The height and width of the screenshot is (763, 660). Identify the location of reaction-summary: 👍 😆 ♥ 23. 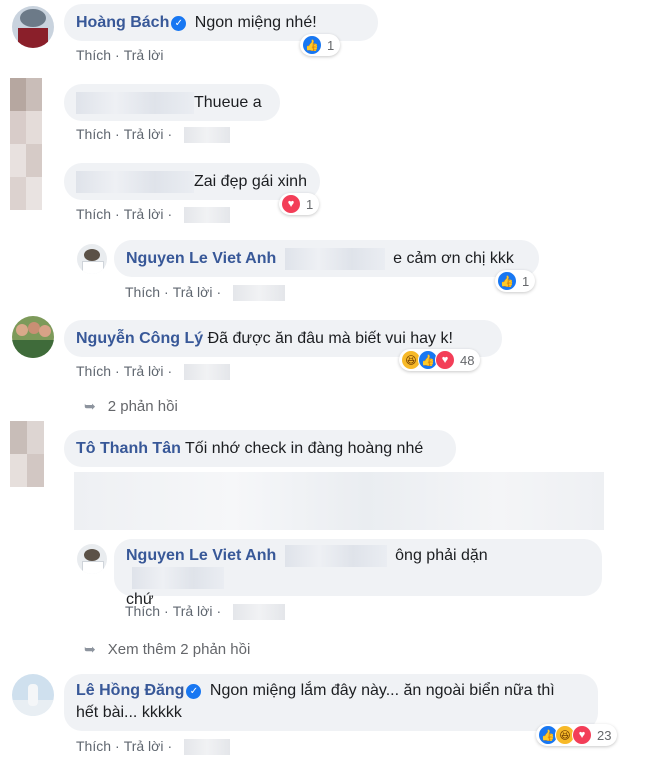
(577, 735).